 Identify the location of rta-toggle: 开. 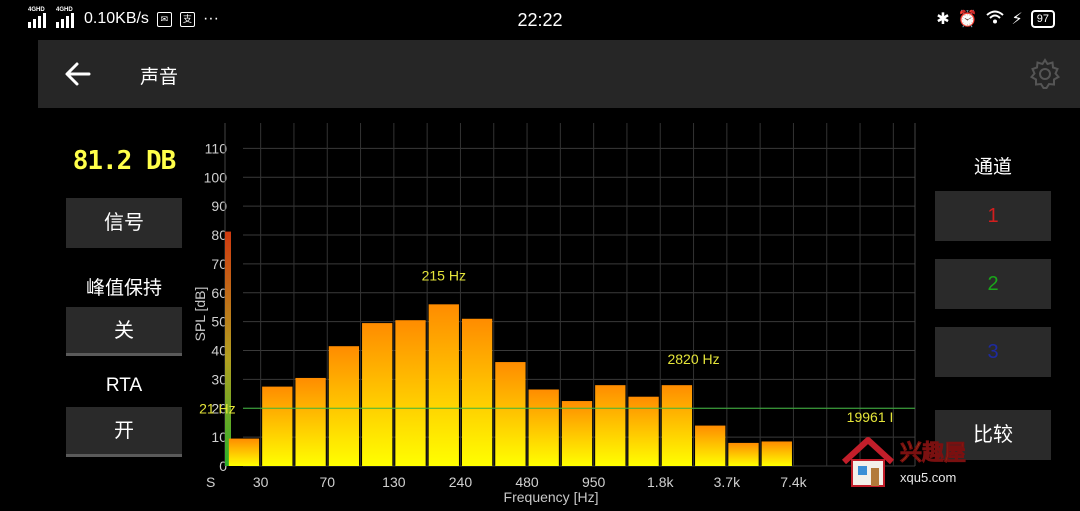
(124, 432).